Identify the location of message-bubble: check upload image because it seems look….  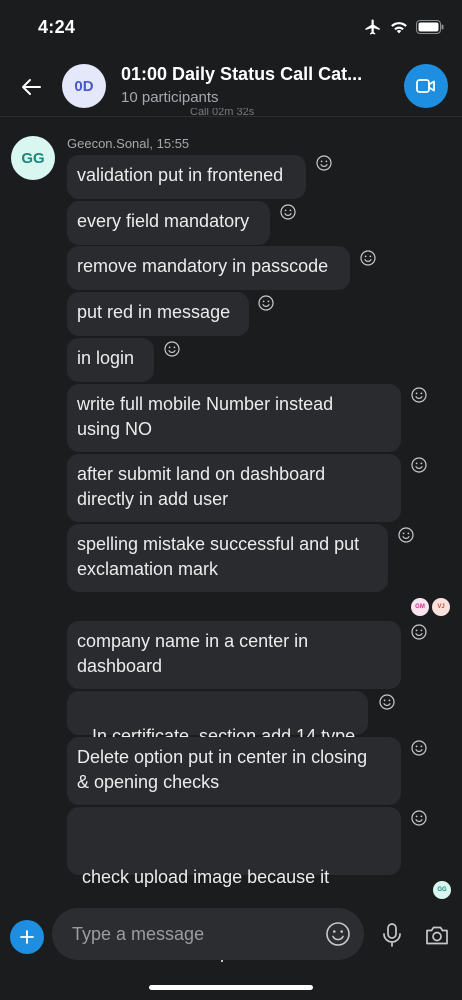
(234, 884).